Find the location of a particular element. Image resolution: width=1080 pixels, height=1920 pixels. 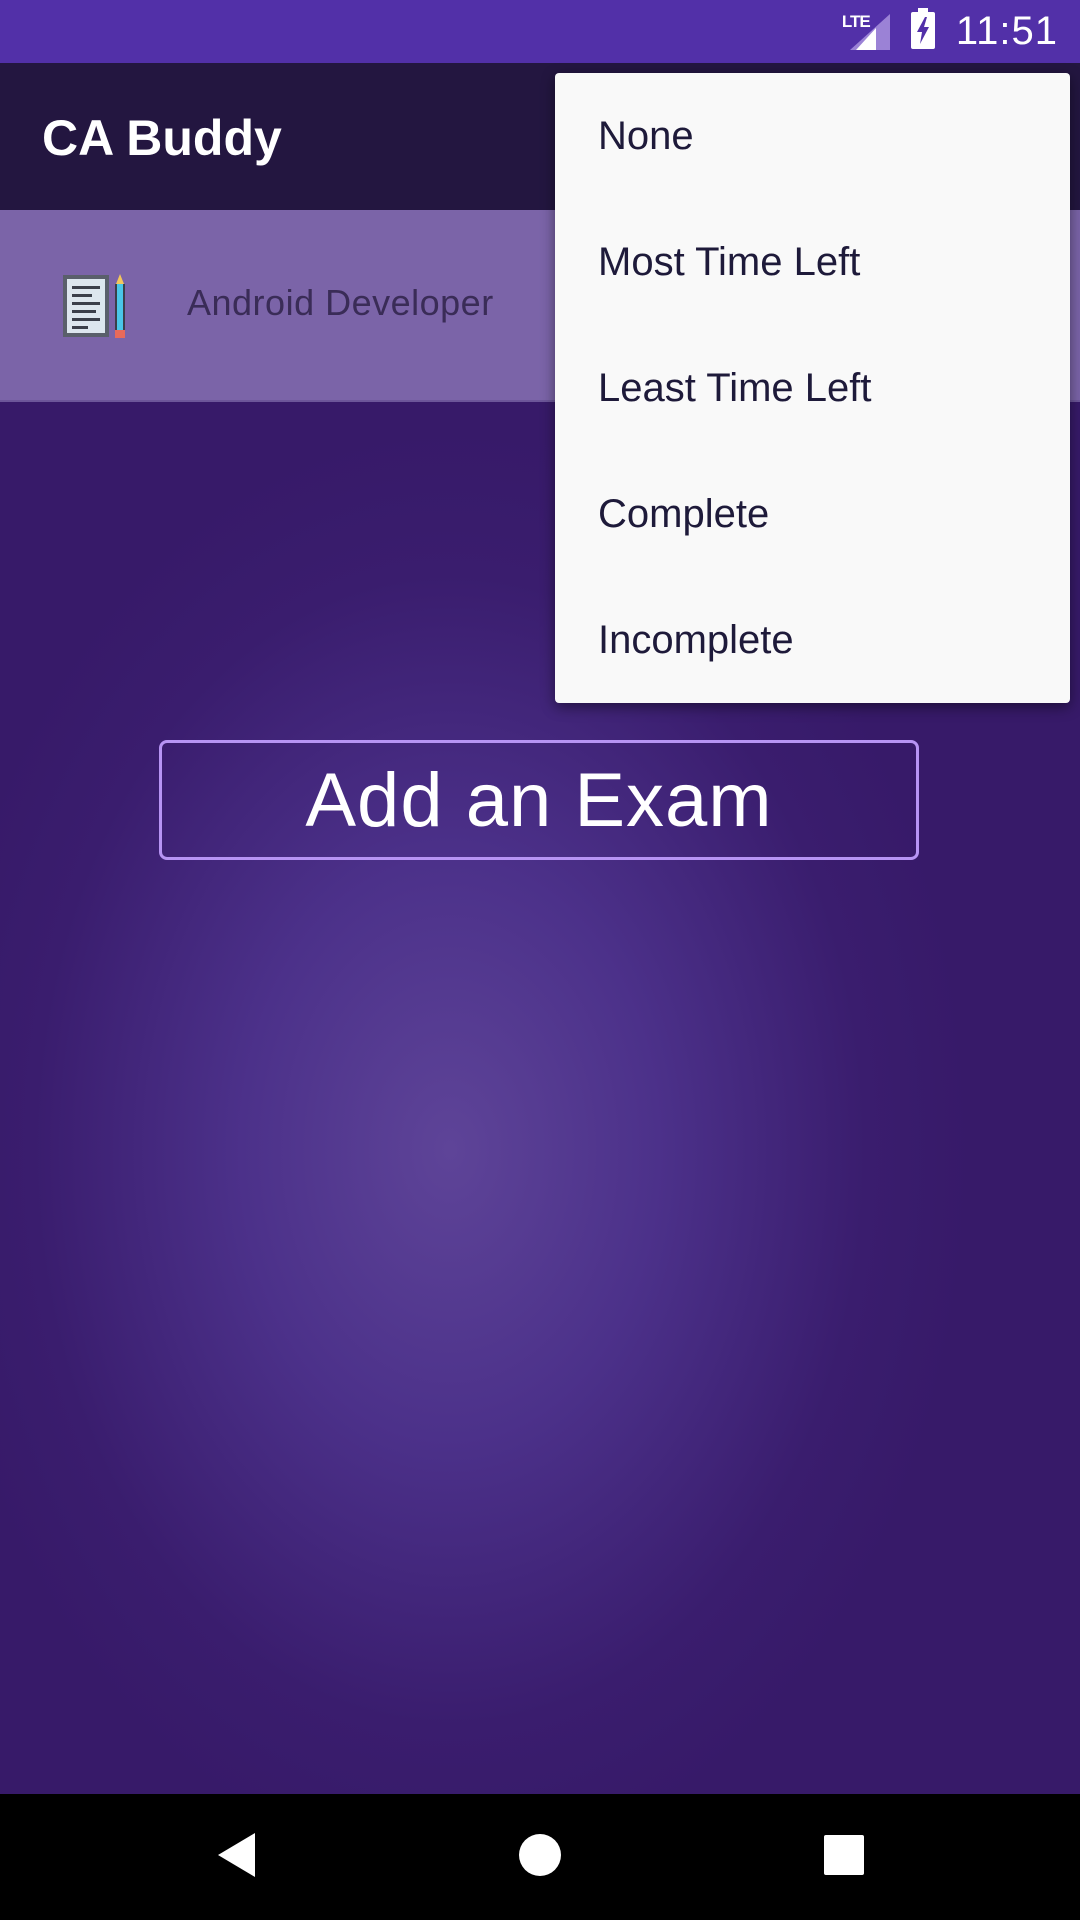

notepad-pencil-icon is located at coordinates (96, 306).